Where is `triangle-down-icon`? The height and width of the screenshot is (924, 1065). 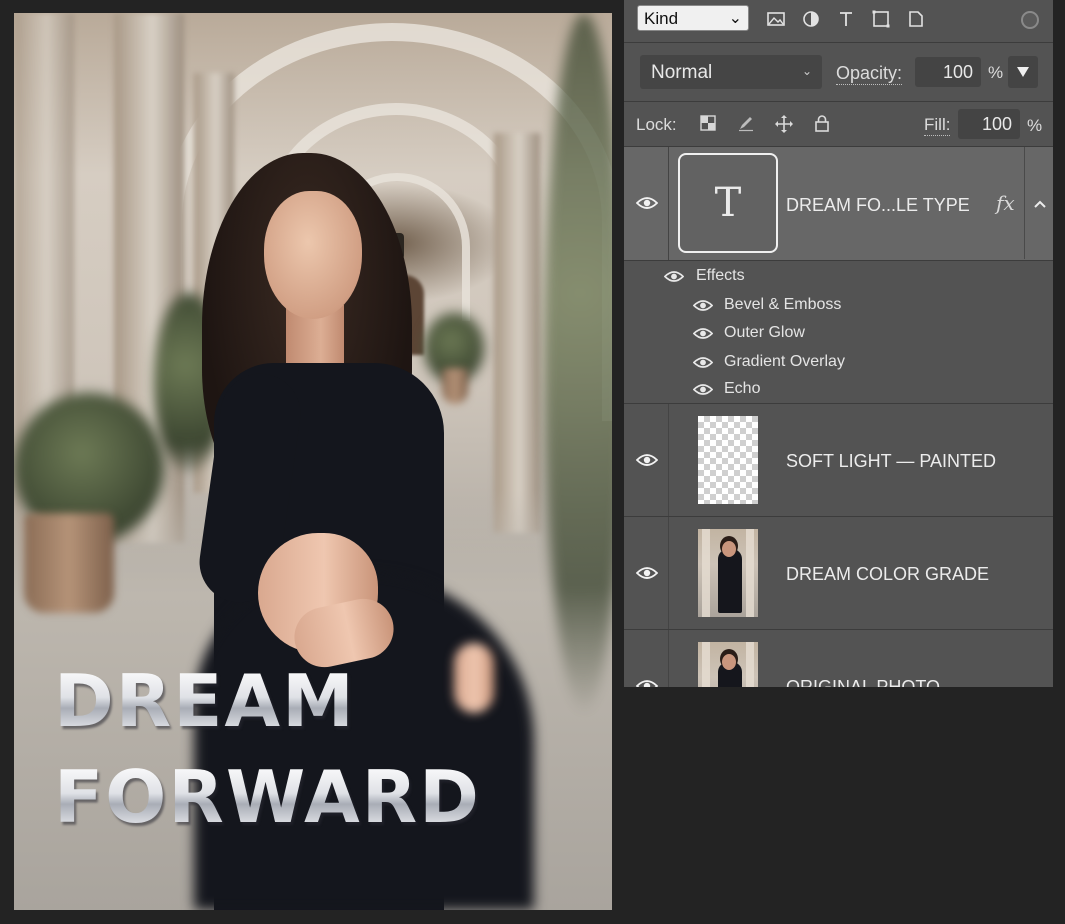
triangle-down-icon is located at coordinates (1023, 72).